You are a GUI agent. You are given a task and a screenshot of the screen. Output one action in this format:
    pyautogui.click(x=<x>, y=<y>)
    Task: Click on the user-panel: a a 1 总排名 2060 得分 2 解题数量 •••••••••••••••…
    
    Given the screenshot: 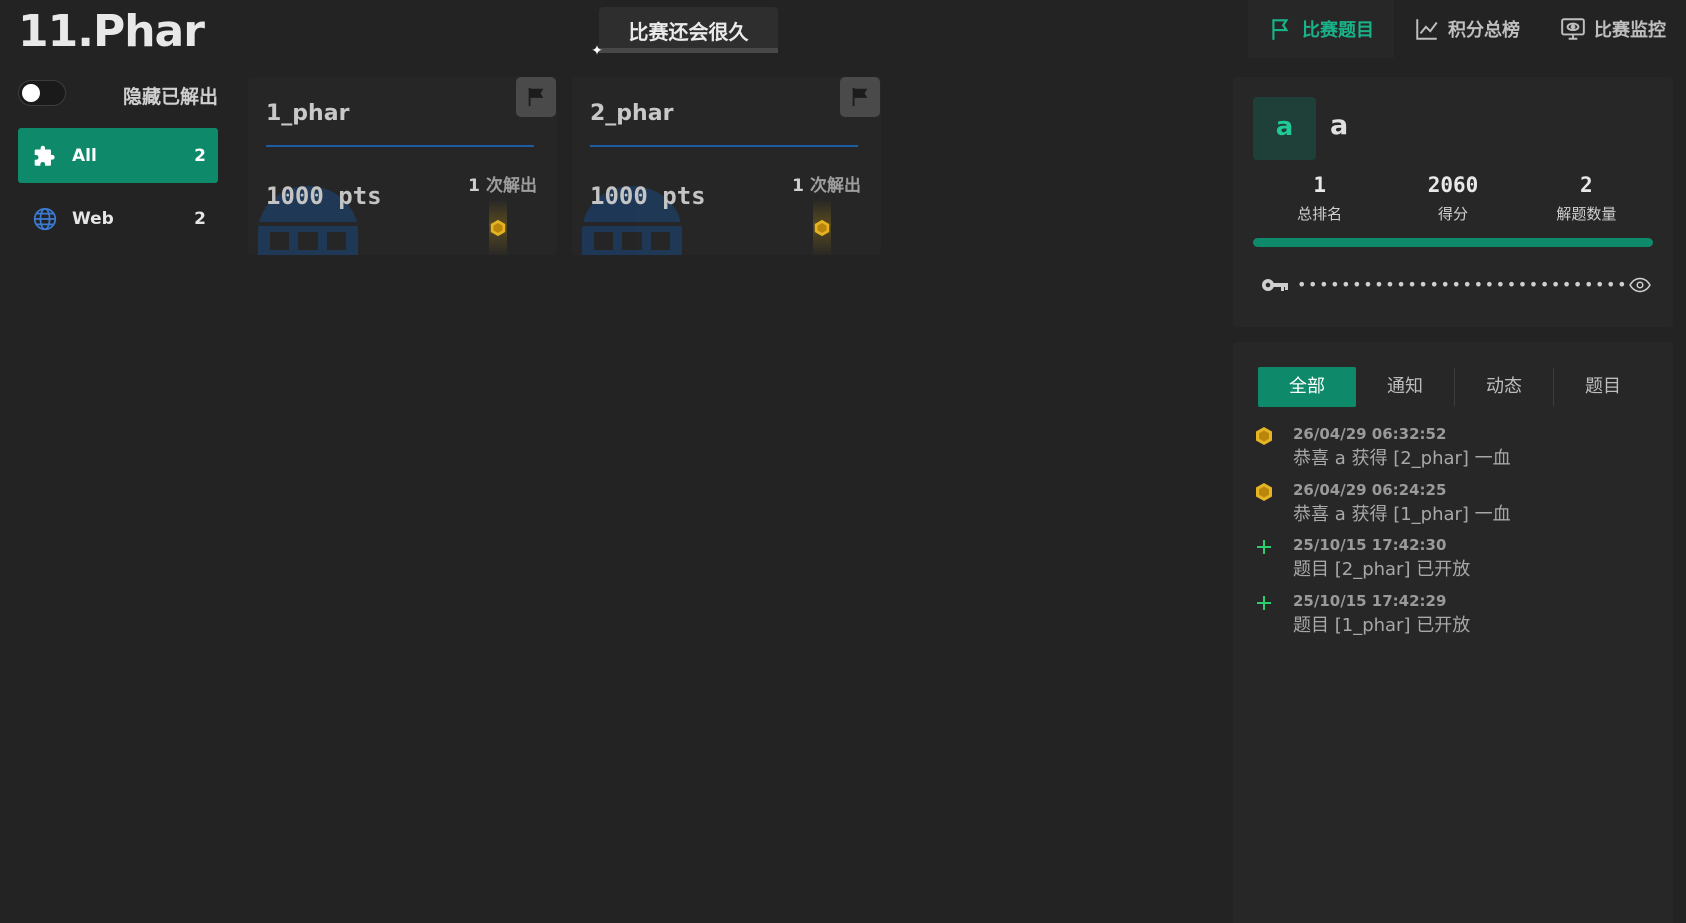 What is the action you would take?
    pyautogui.click(x=1453, y=202)
    